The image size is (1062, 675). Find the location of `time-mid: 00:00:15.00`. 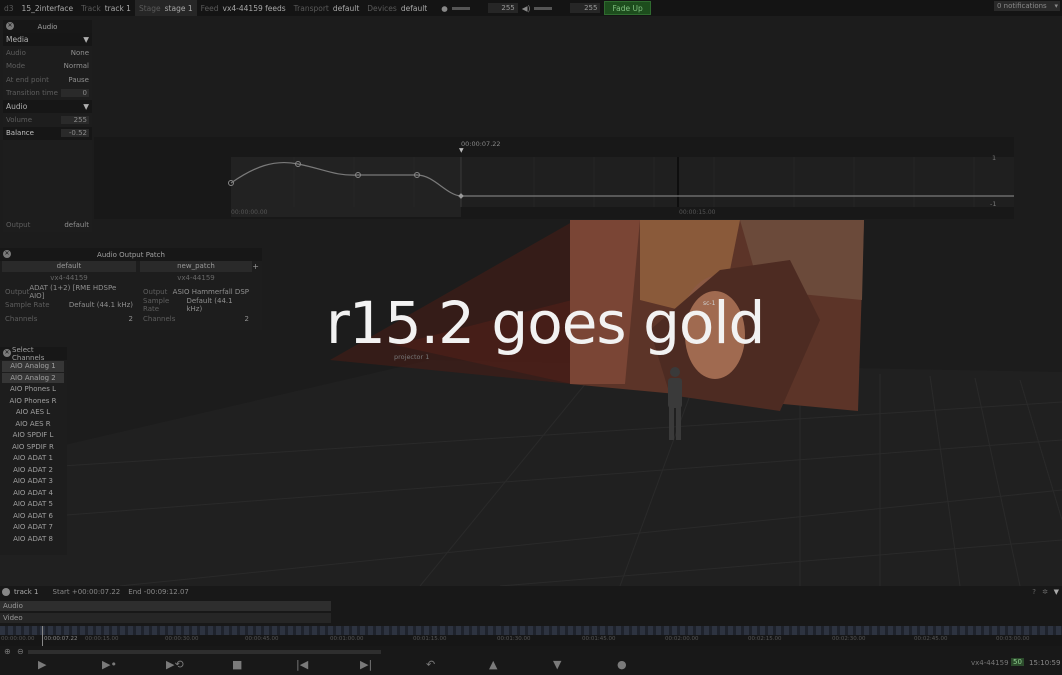

time-mid: 00:00:15.00 is located at coordinates (697, 212).